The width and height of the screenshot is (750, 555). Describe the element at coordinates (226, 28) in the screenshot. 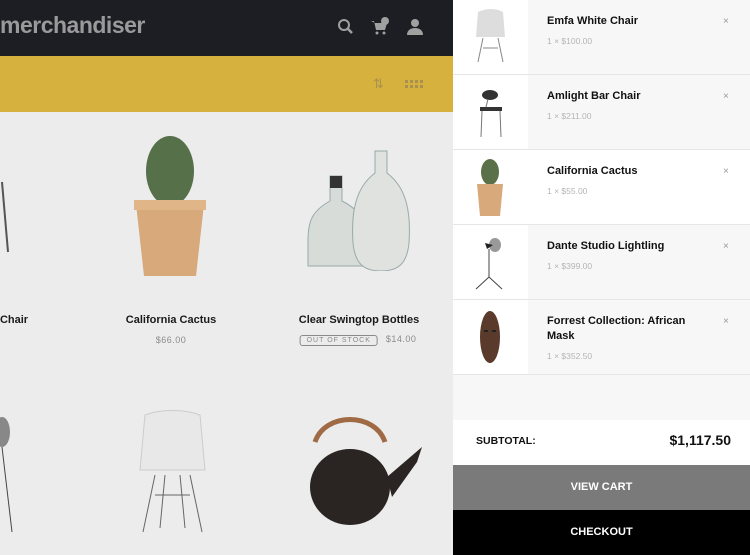

I see `site-header: merchandiser` at that location.